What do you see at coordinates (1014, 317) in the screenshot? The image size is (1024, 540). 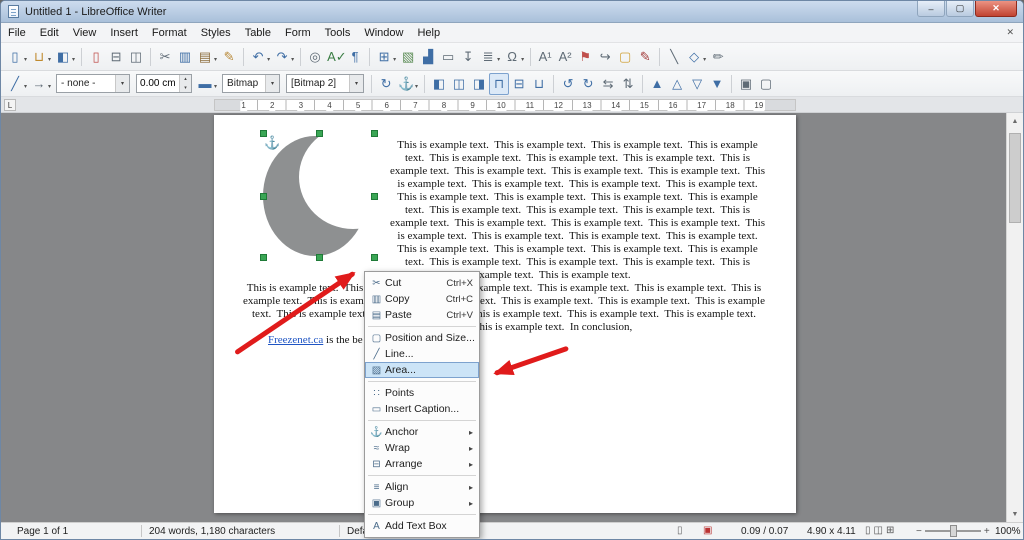 I see `vertical-scrollbar` at bounding box center [1014, 317].